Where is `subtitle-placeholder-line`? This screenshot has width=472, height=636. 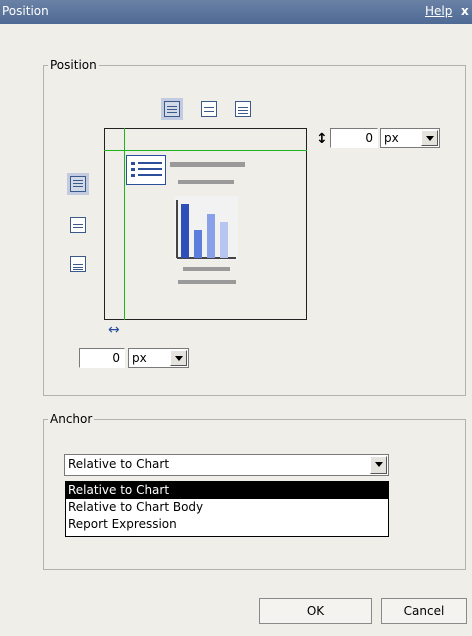
subtitle-placeholder-line is located at coordinates (206, 182).